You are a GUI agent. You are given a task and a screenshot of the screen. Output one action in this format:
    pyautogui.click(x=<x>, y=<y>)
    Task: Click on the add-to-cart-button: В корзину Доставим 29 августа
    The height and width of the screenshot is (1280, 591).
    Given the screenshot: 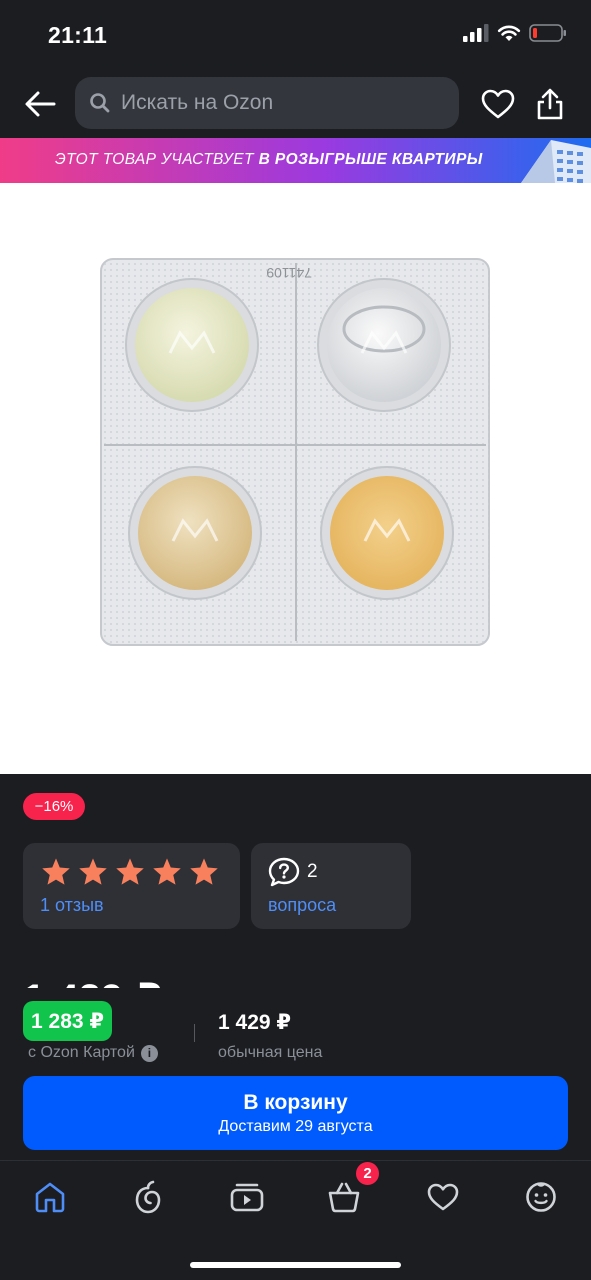 What is the action you would take?
    pyautogui.click(x=295, y=1113)
    